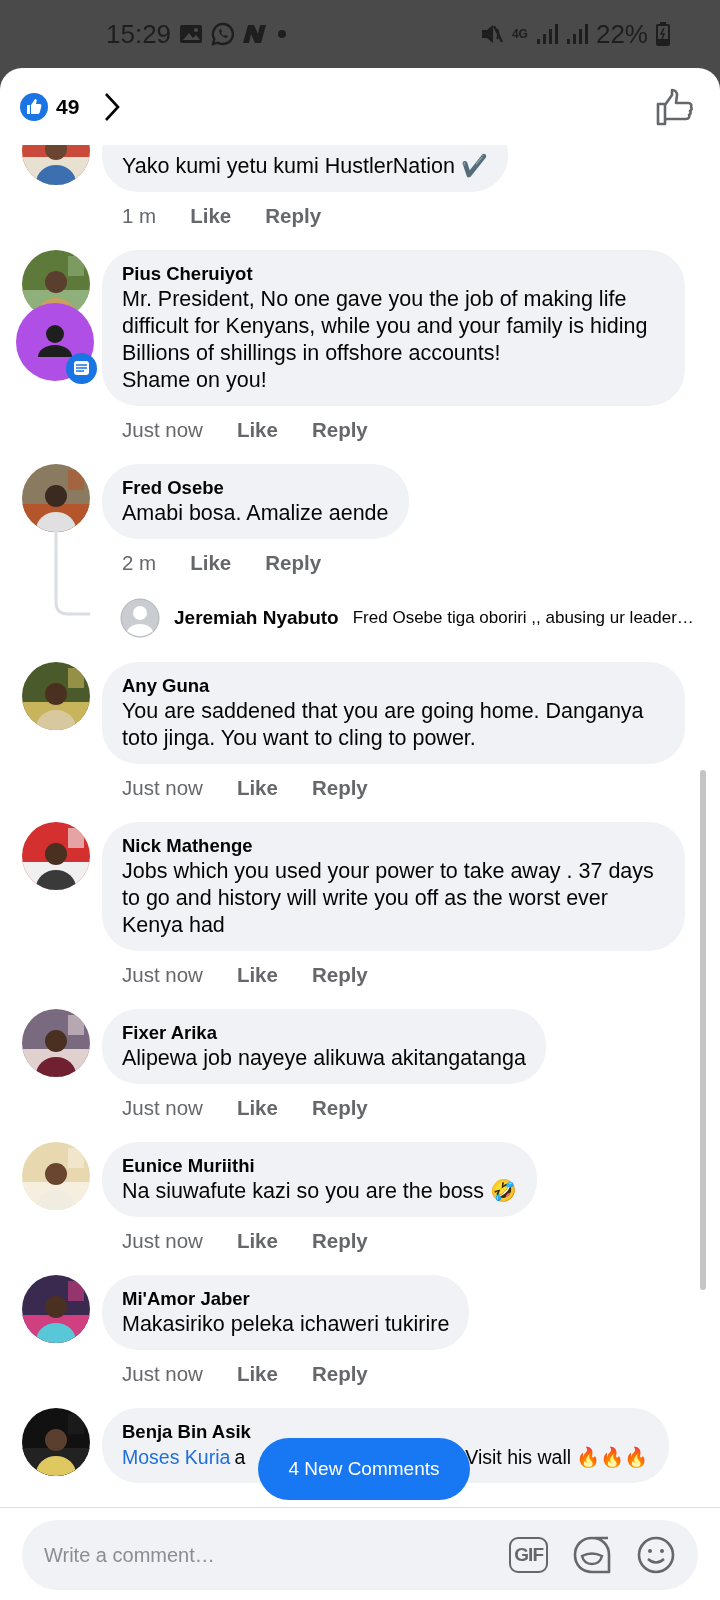 The image size is (720, 1600). Describe the element at coordinates (324, 1033) in the screenshot. I see `author-name: Fixer Arika` at that location.